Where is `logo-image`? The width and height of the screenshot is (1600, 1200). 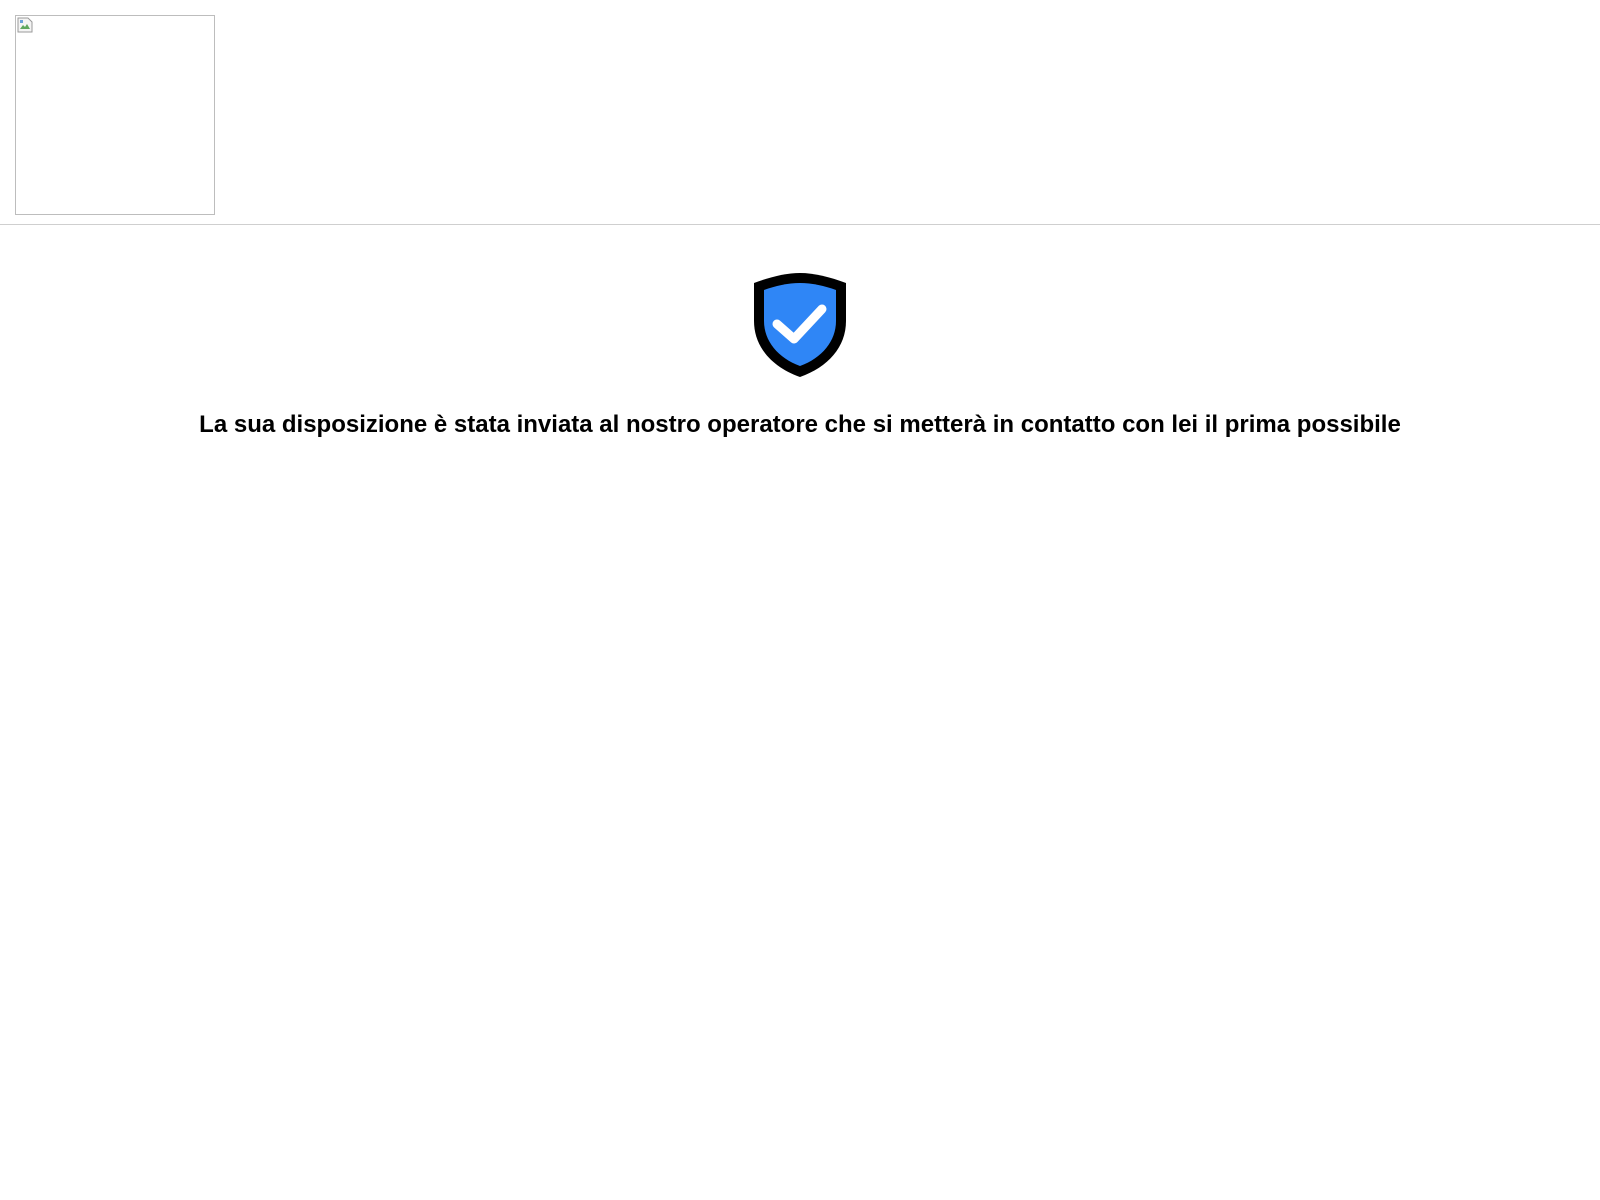 logo-image is located at coordinates (115, 115).